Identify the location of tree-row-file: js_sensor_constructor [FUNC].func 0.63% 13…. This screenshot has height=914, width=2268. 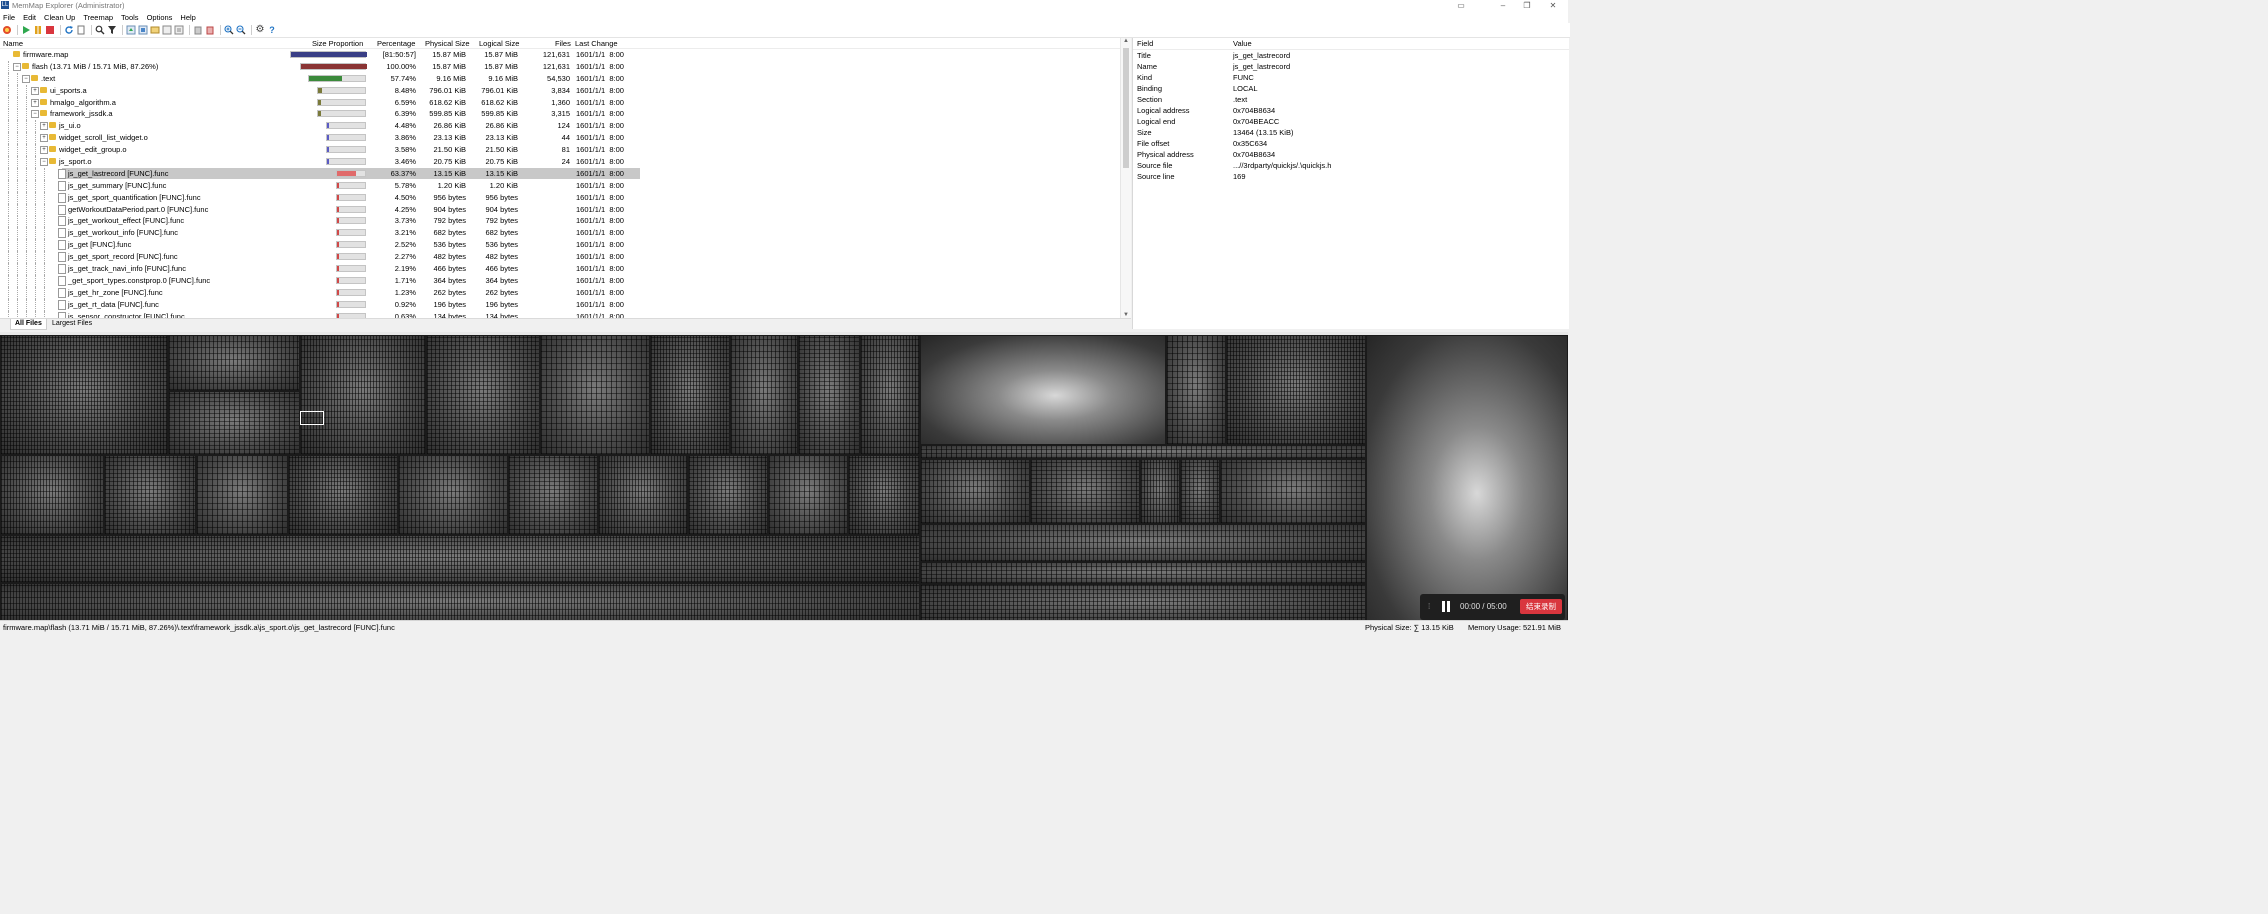
(560, 314).